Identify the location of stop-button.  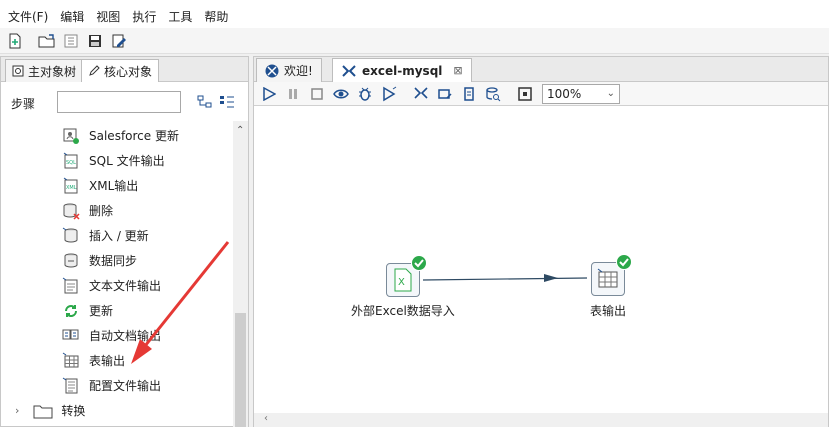
(317, 94).